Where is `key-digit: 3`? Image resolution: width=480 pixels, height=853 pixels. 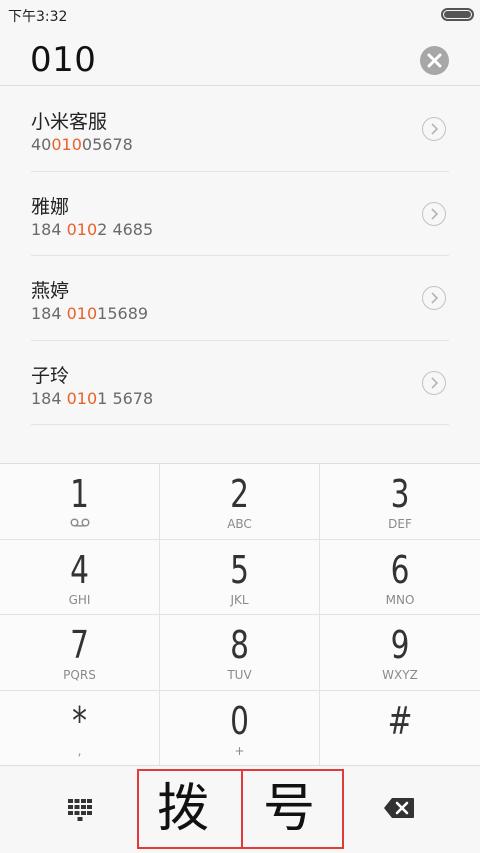 key-digit: 3 is located at coordinates (400, 494).